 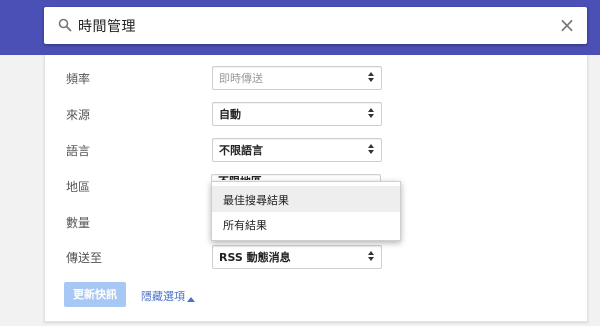 I want to click on quantity-dropdown-menu: 最佳搜尋結果 所有結果, so click(x=306, y=211).